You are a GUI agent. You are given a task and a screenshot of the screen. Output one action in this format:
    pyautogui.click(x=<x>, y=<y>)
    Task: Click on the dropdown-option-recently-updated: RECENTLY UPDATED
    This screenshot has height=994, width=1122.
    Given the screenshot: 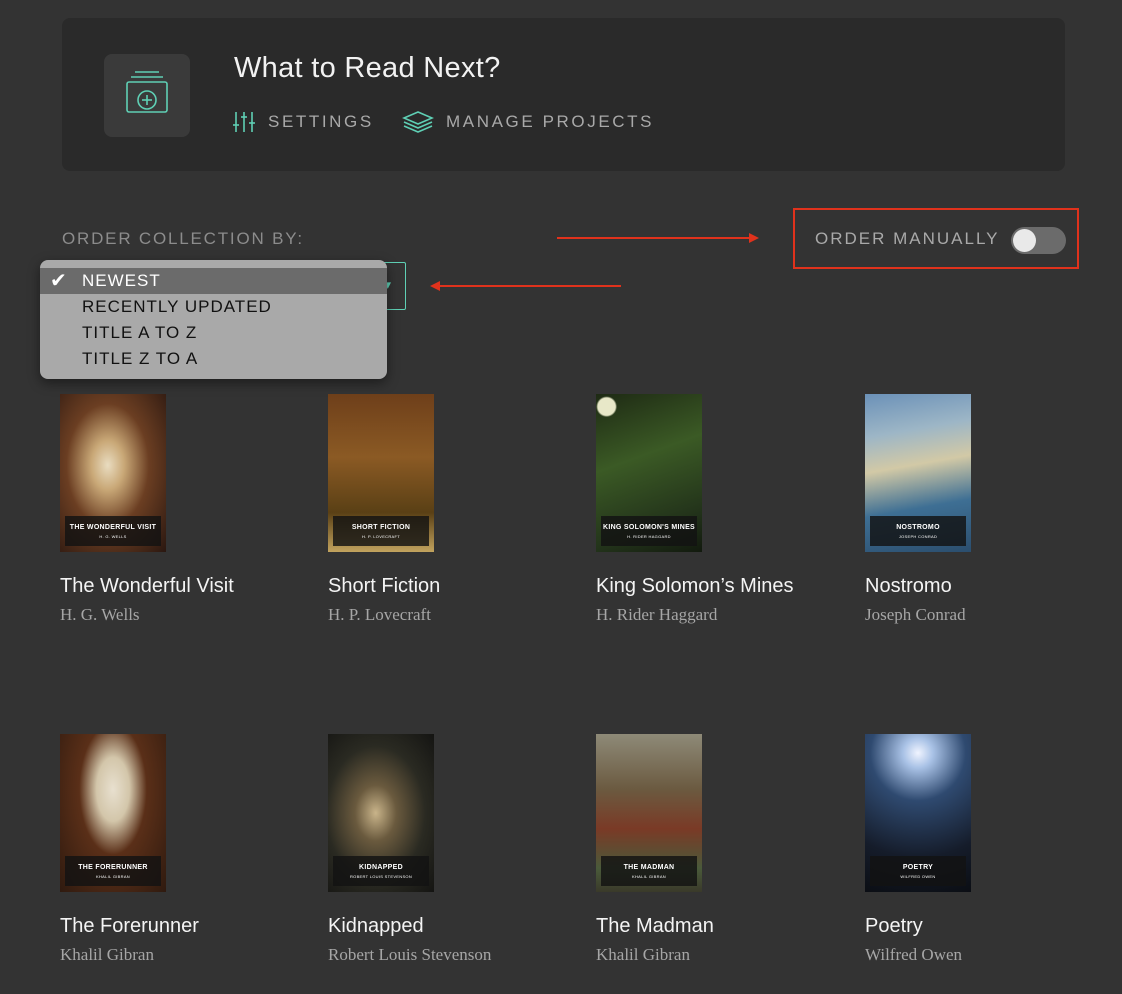 What is the action you would take?
    pyautogui.click(x=213, y=307)
    